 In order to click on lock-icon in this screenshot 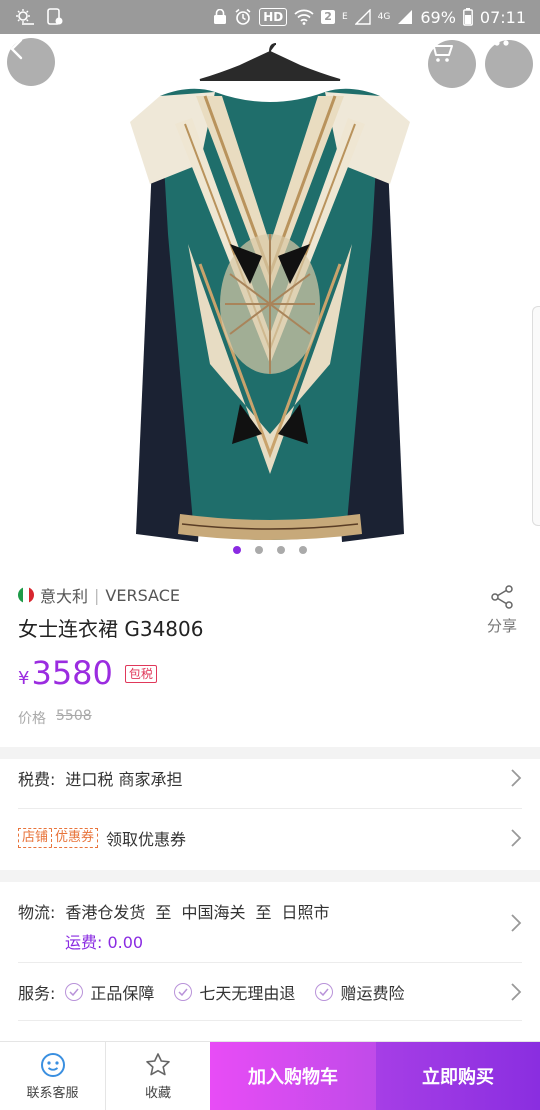, I will do `click(220, 17)`.